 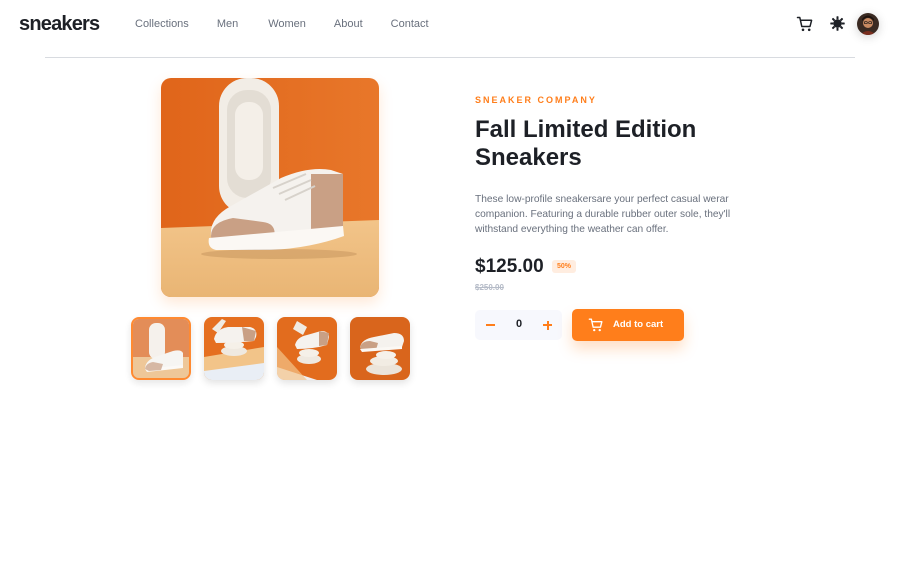 I want to click on nav-contact: Contact, so click(x=410, y=24).